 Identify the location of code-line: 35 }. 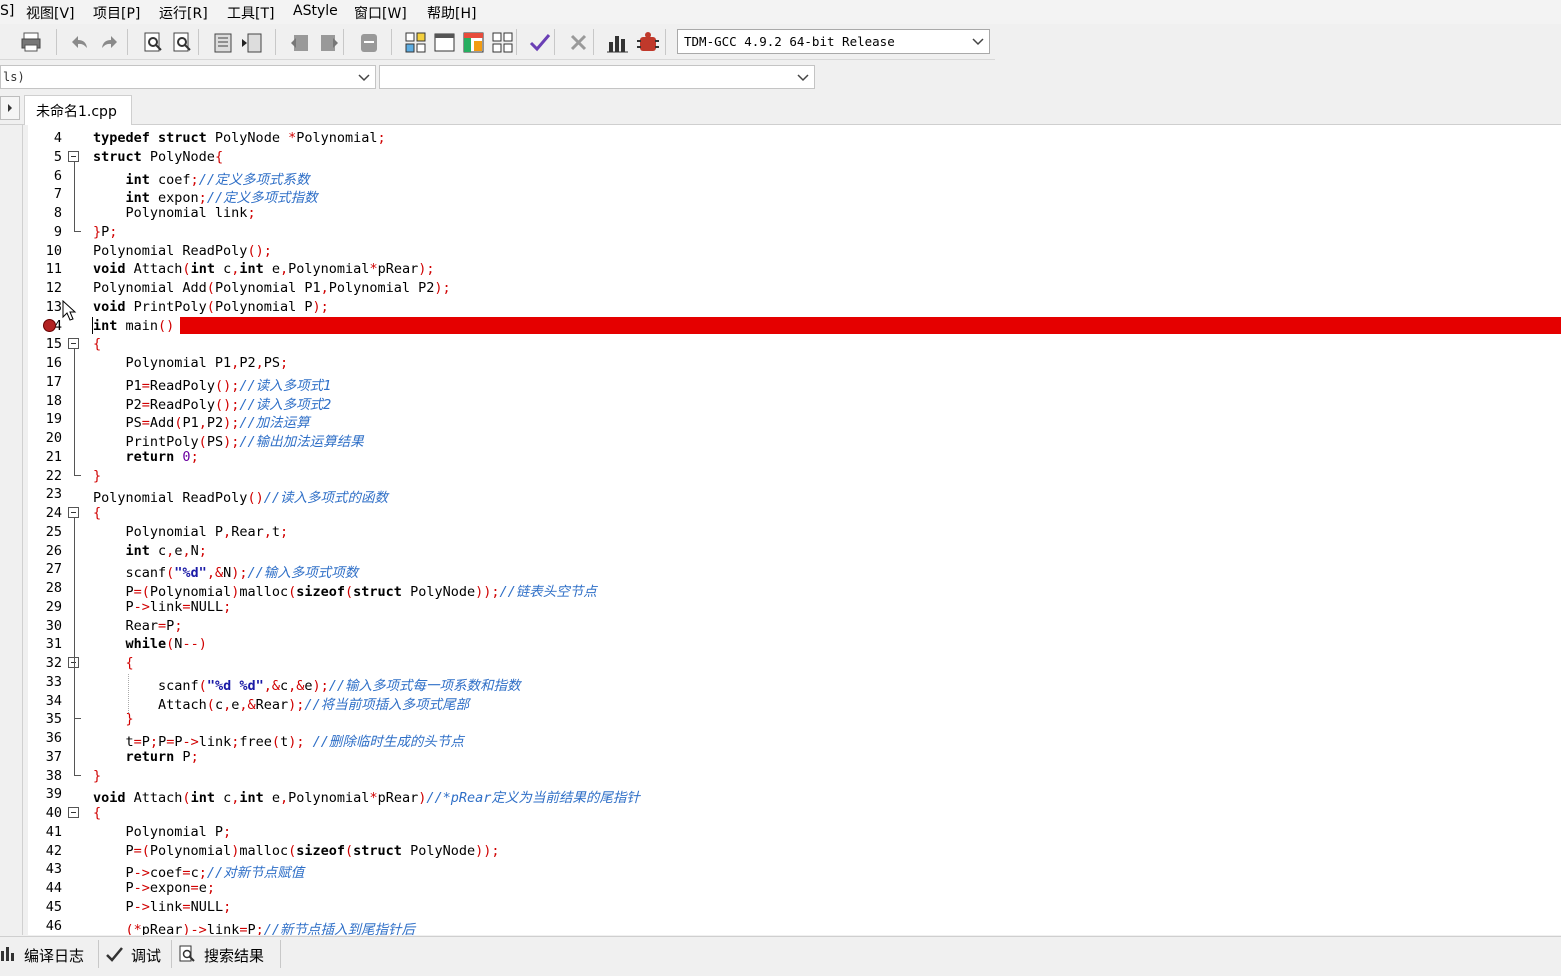
(794, 718).